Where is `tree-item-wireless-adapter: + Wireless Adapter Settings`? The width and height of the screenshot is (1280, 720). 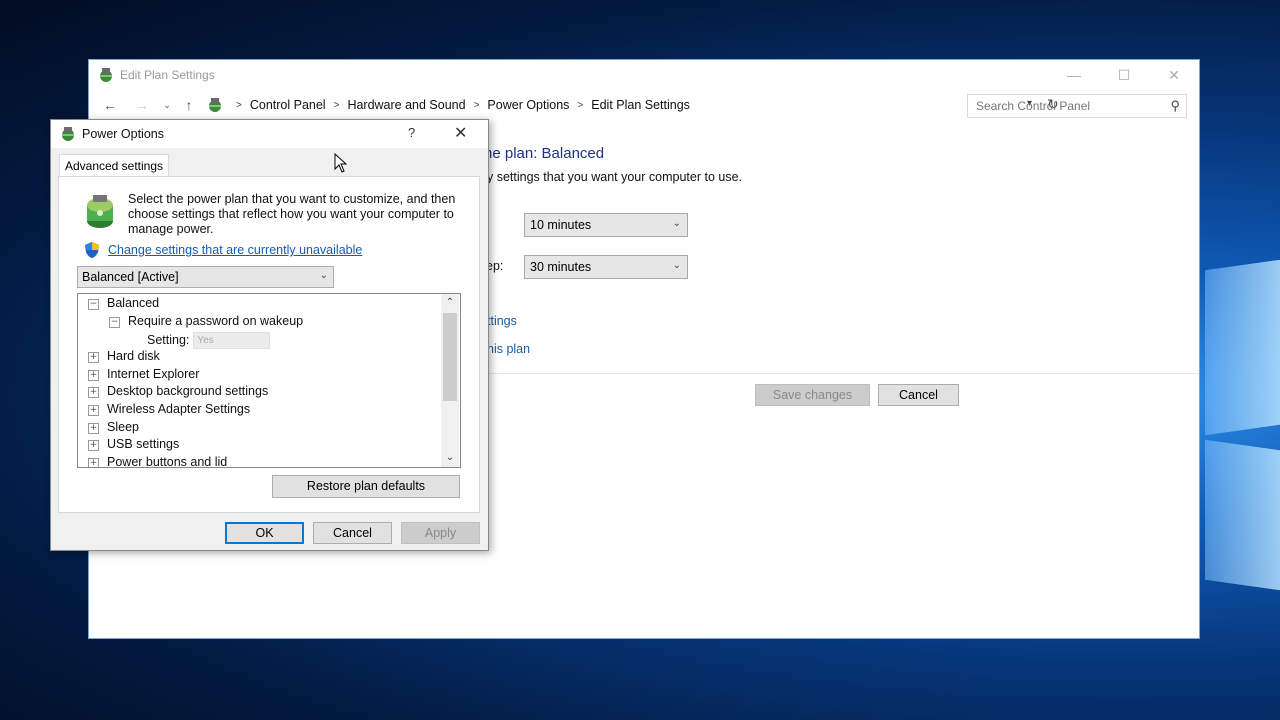 tree-item-wireless-adapter: + Wireless Adapter Settings is located at coordinates (169, 410).